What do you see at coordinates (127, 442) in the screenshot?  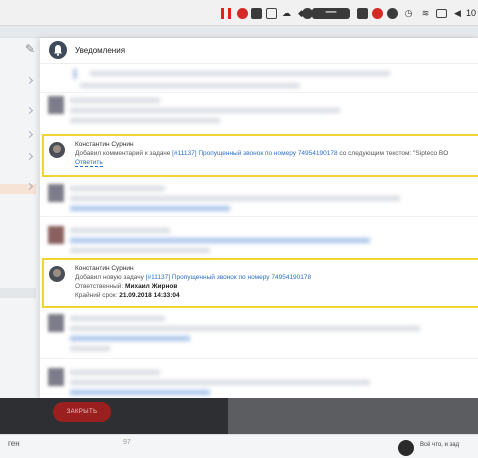 I see `bottom-count: 97` at bounding box center [127, 442].